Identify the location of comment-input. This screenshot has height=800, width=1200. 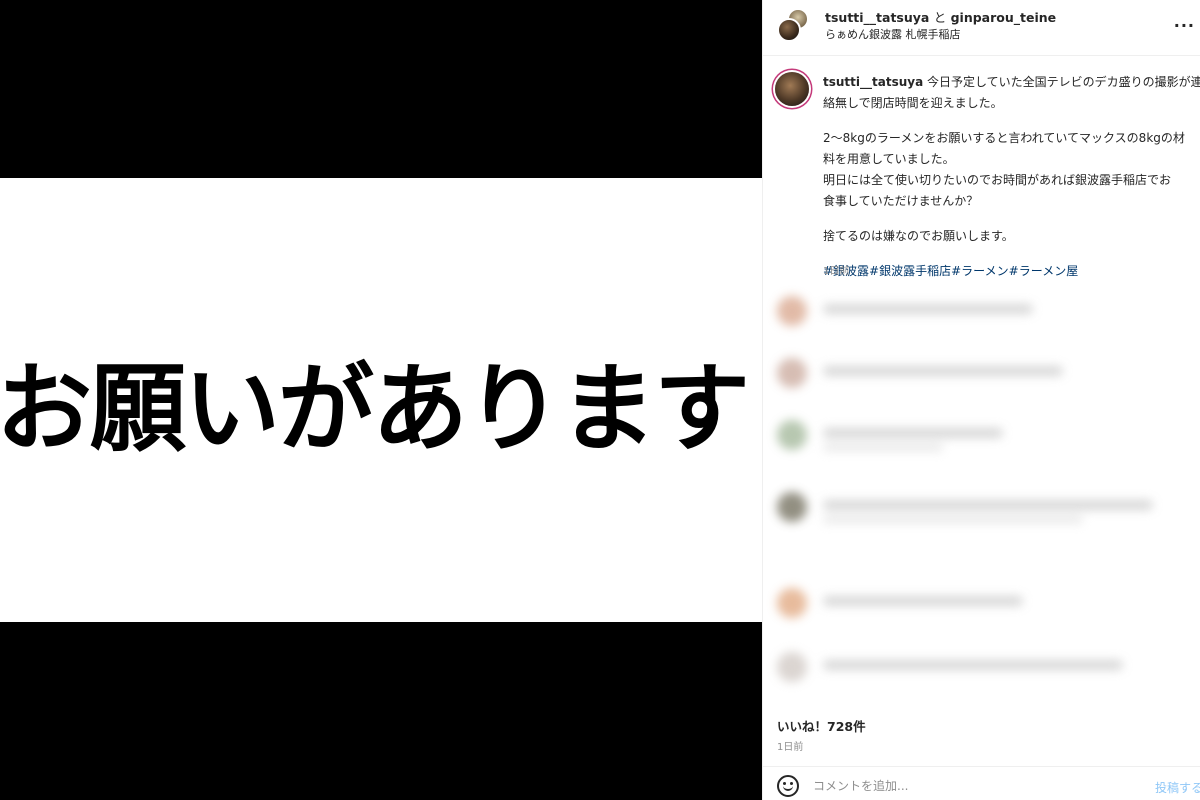
(973, 786).